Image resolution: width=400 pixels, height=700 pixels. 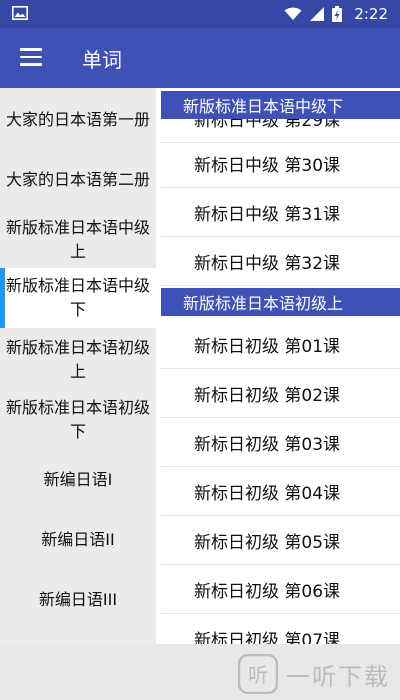 I want to click on watermark-text: 一听下载, so click(x=338, y=676).